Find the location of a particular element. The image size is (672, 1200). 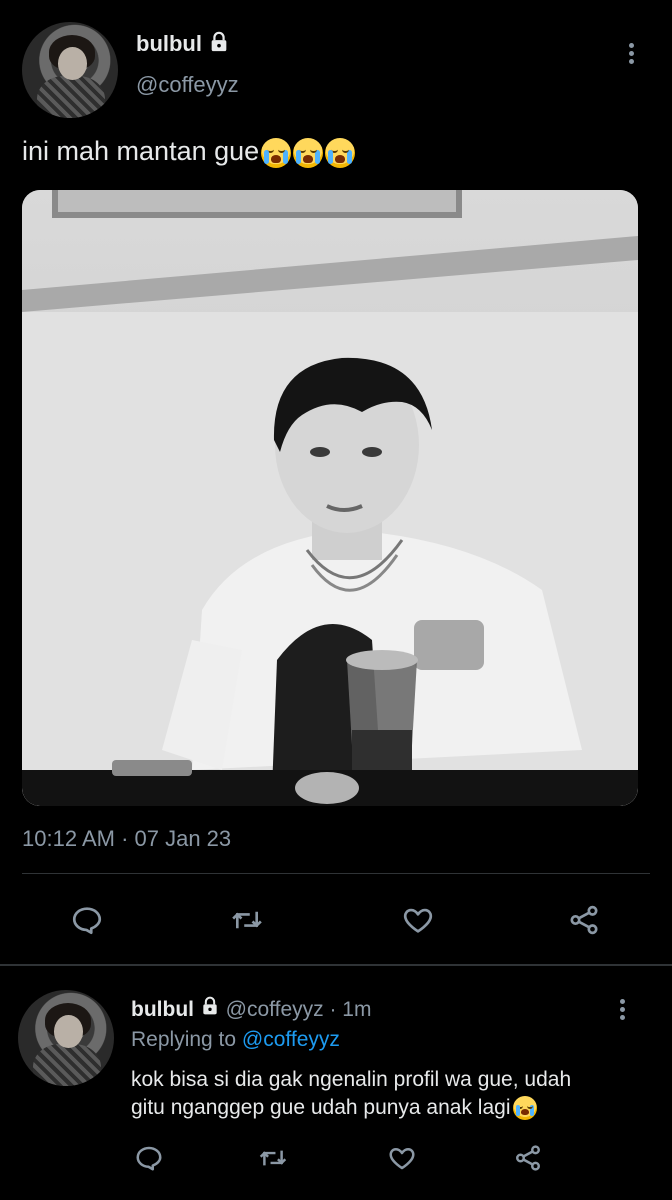

tweet-text-row: ini mah mantan gue is located at coordinates (189, 151).